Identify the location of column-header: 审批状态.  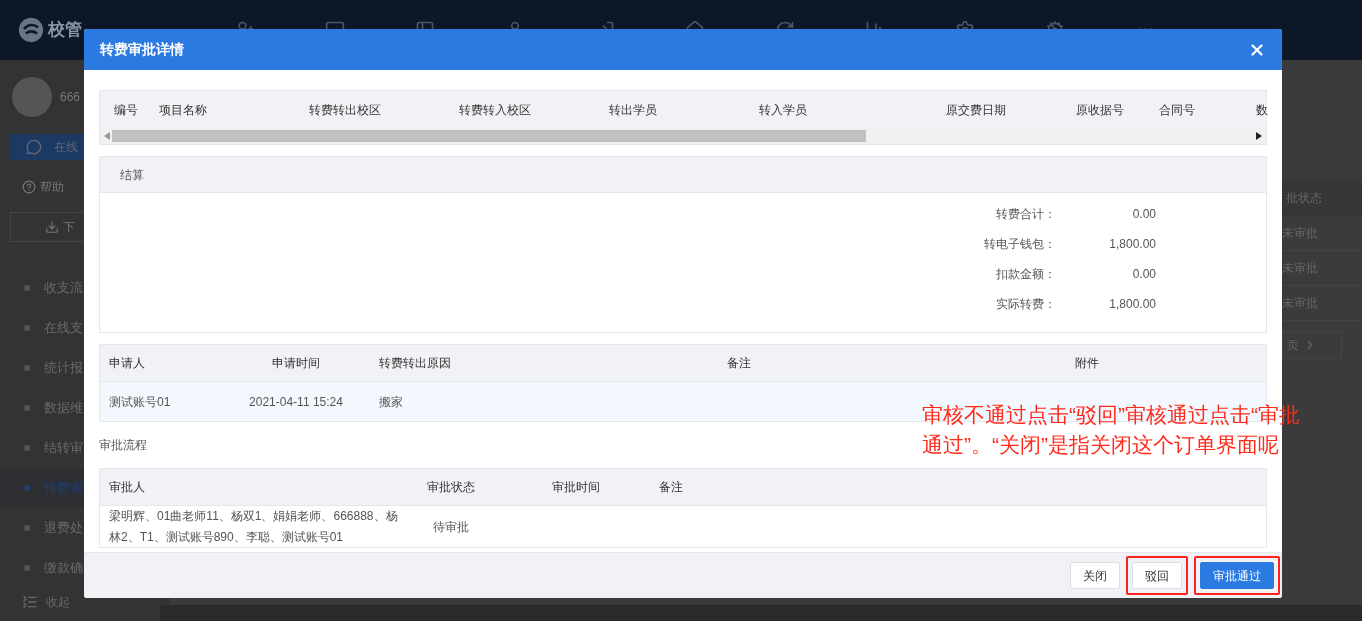
(451, 487).